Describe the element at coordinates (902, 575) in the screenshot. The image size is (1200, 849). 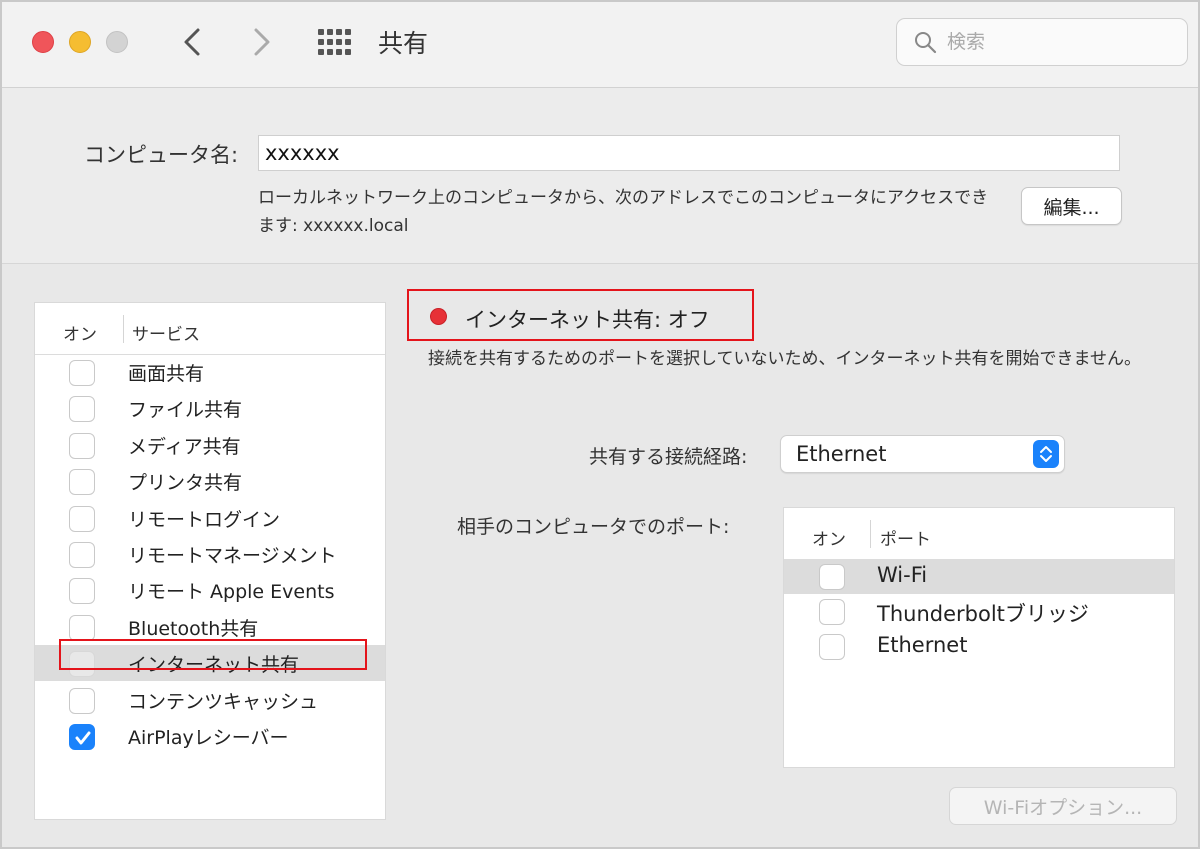
I see `port-label: Wi-Fi` at that location.